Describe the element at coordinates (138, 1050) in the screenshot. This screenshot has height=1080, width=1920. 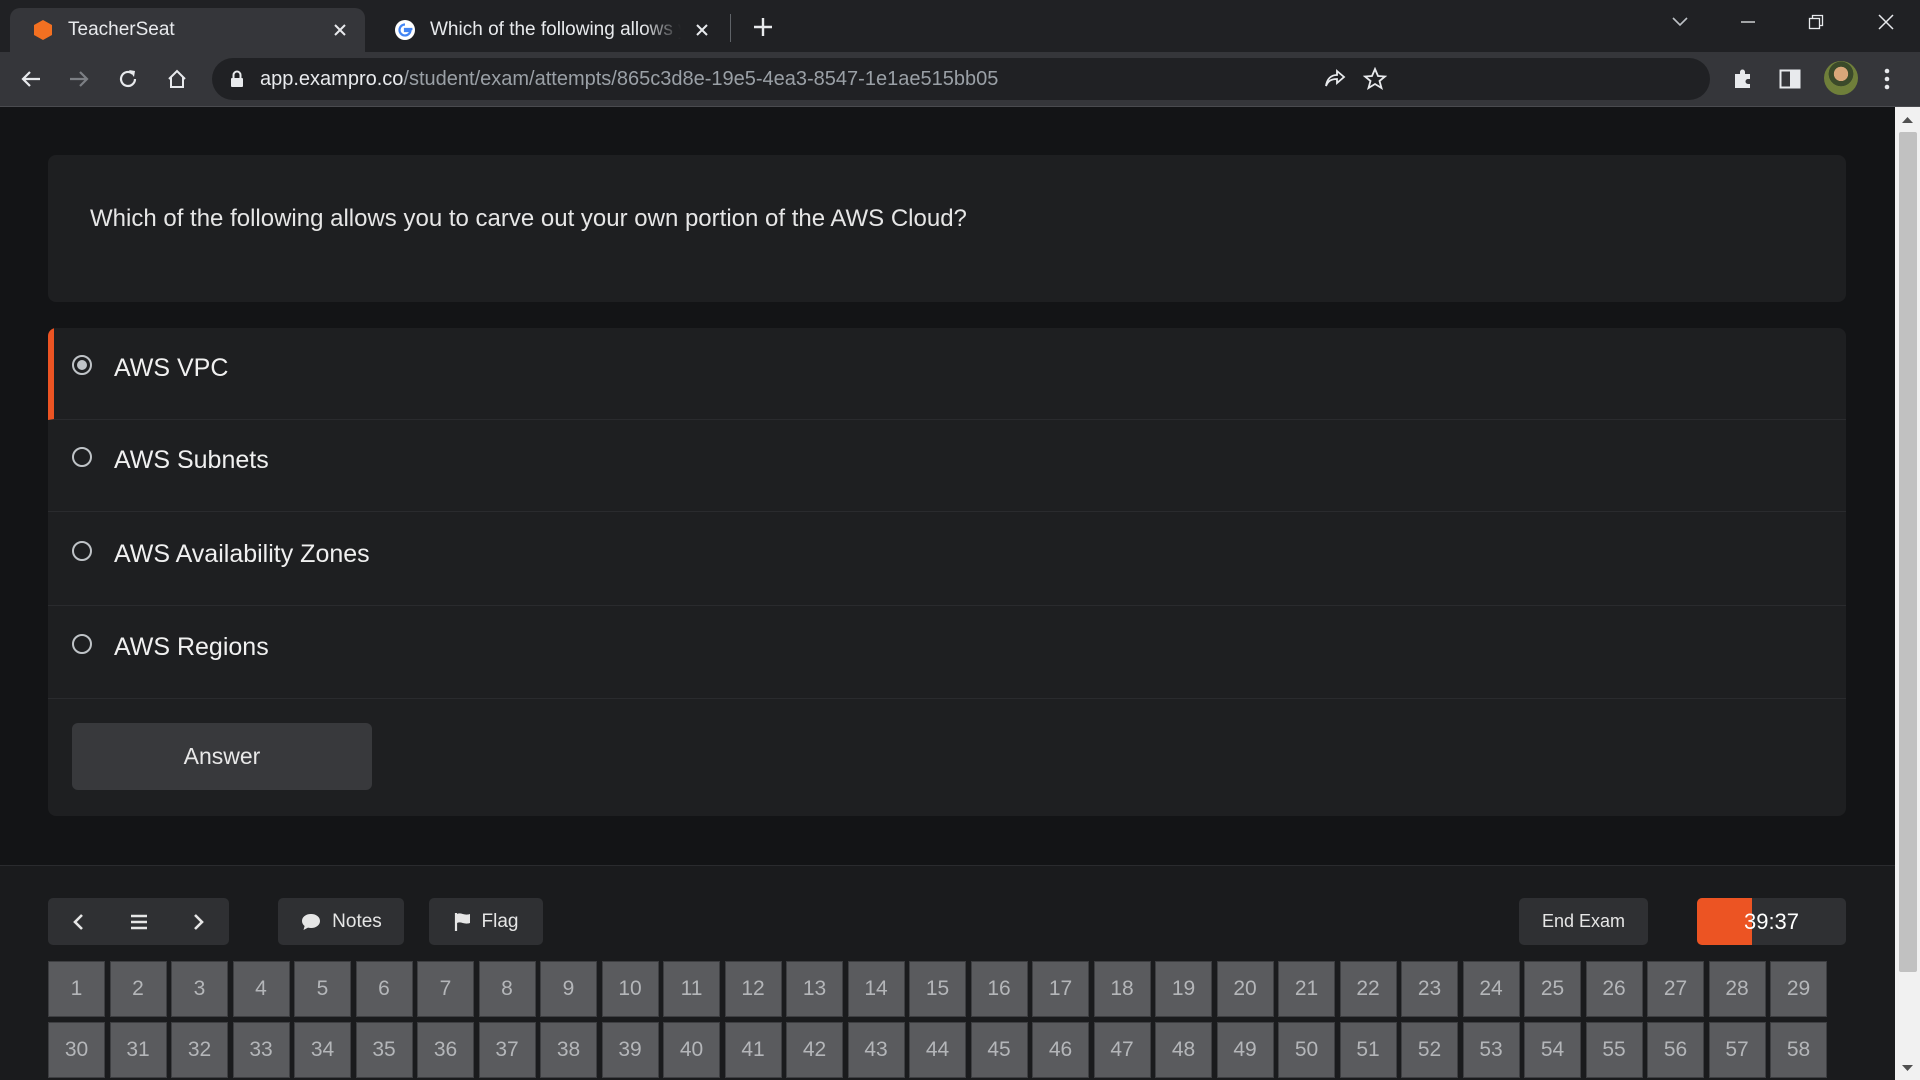
I see `question-number-button: 31` at that location.